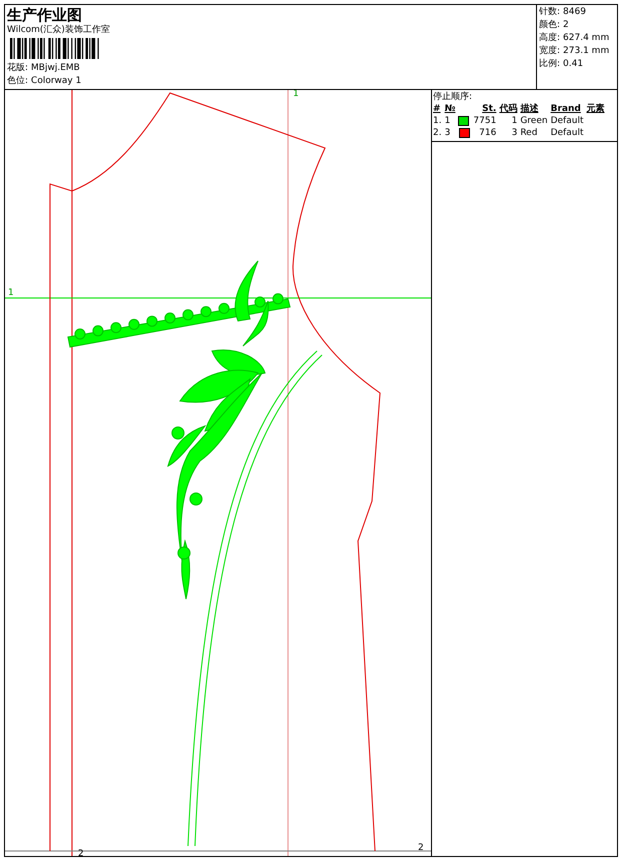 The height and width of the screenshot is (860, 620). What do you see at coordinates (549, 64) in the screenshot?
I see `stat-label: 比例:` at bounding box center [549, 64].